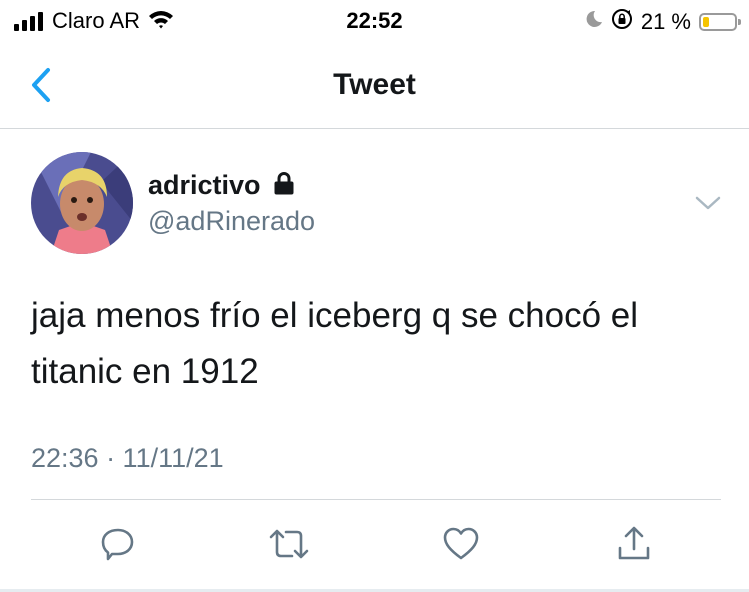 The image size is (749, 592). Describe the element at coordinates (708, 203) in the screenshot. I see `chevron-down-icon` at that location.